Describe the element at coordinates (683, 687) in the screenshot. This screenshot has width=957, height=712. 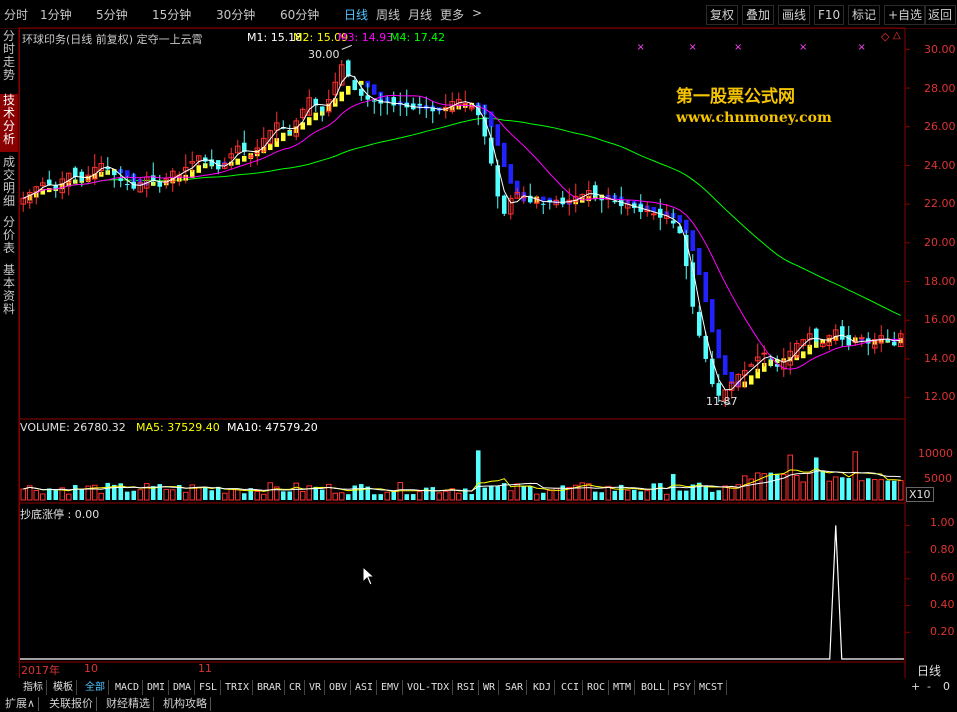
I see `indicator-tab-psy: PSY` at that location.